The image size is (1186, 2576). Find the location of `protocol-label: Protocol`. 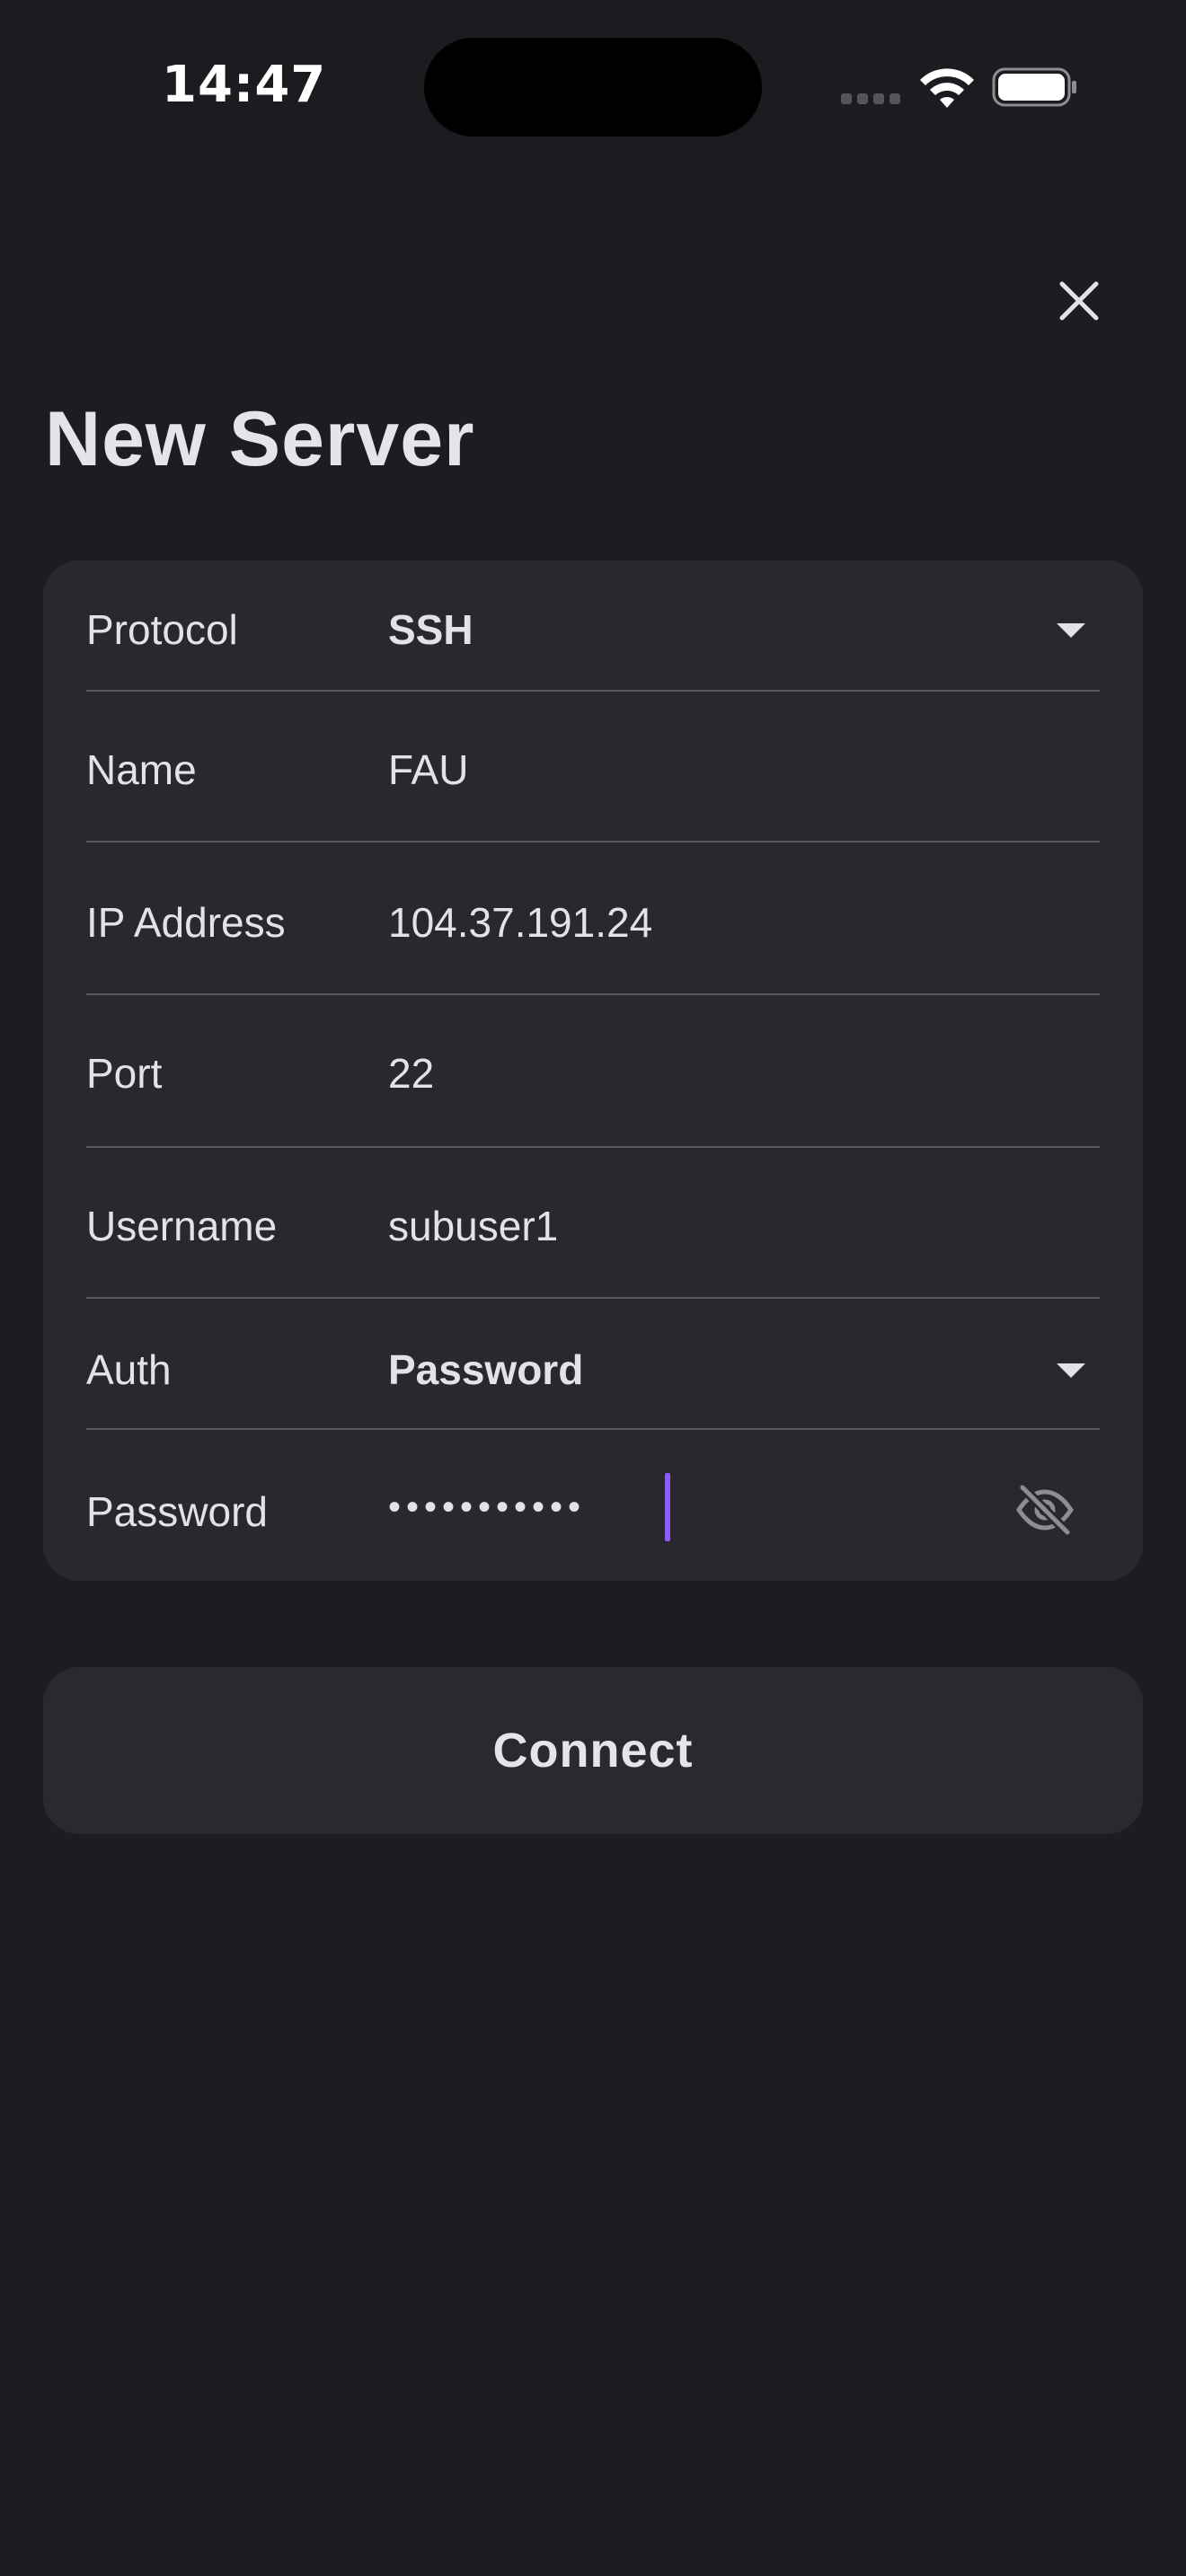

protocol-label: Protocol is located at coordinates (162, 629).